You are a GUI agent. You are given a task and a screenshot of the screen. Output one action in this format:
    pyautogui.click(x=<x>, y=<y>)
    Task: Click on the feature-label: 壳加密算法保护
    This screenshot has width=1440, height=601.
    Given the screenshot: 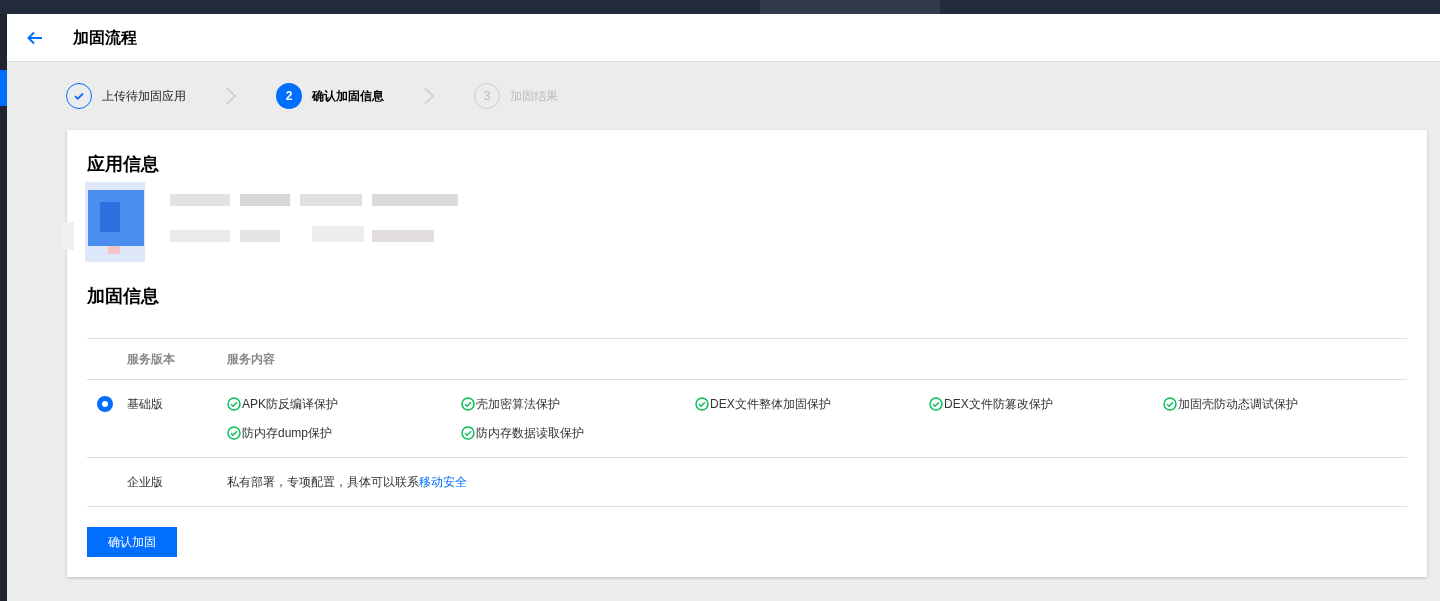 What is the action you would take?
    pyautogui.click(x=518, y=404)
    